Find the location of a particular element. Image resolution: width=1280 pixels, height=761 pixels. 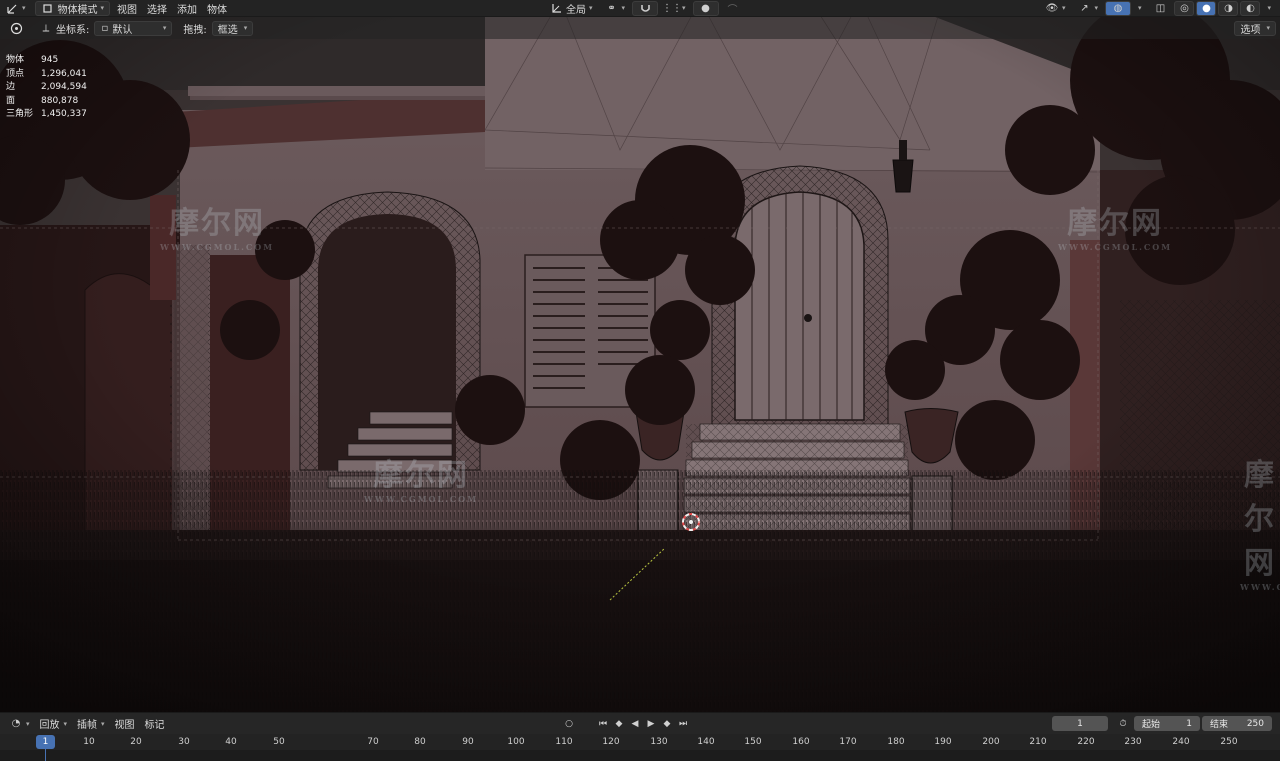

stat-row: 面 880,878 is located at coordinates (46, 102).